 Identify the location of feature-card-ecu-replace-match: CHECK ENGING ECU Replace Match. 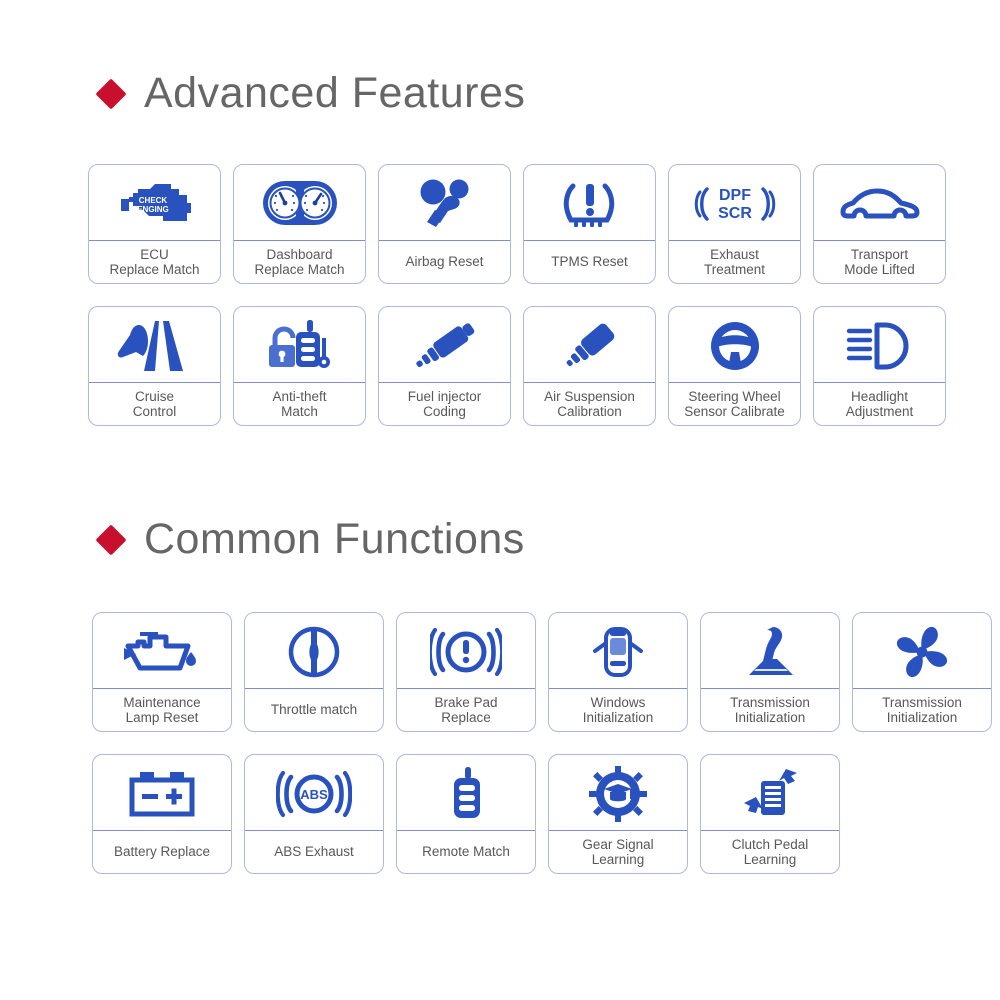
(154, 224).